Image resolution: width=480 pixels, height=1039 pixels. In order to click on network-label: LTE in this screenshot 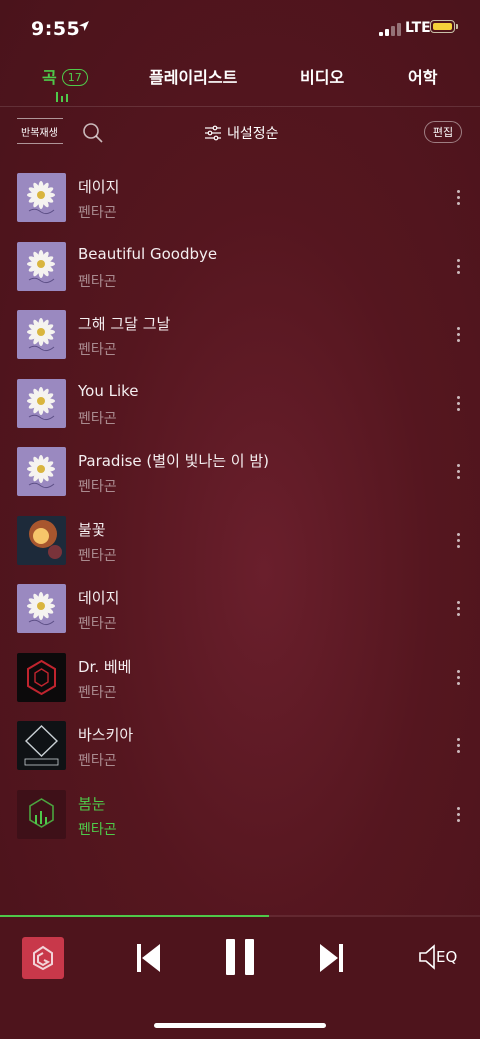, I will do `click(418, 28)`.